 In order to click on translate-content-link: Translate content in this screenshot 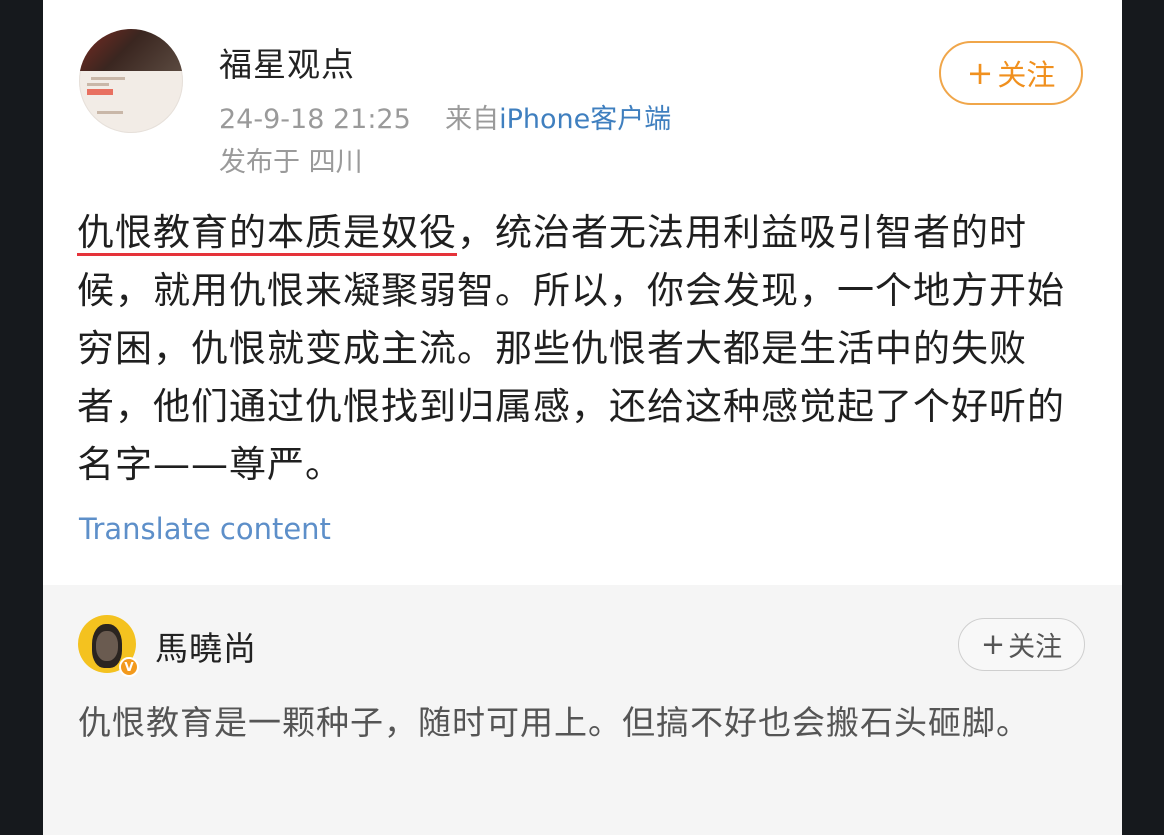, I will do `click(205, 529)`.